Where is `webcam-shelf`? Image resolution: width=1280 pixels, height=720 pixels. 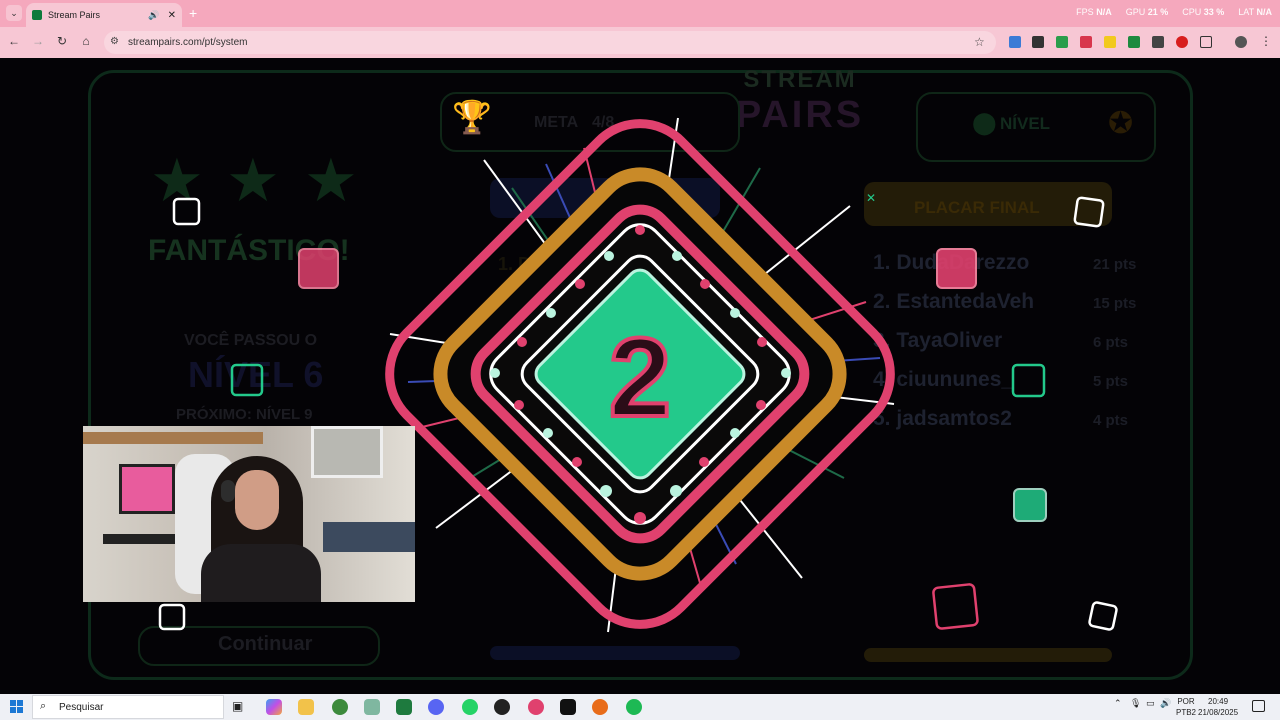 webcam-shelf is located at coordinates (173, 438).